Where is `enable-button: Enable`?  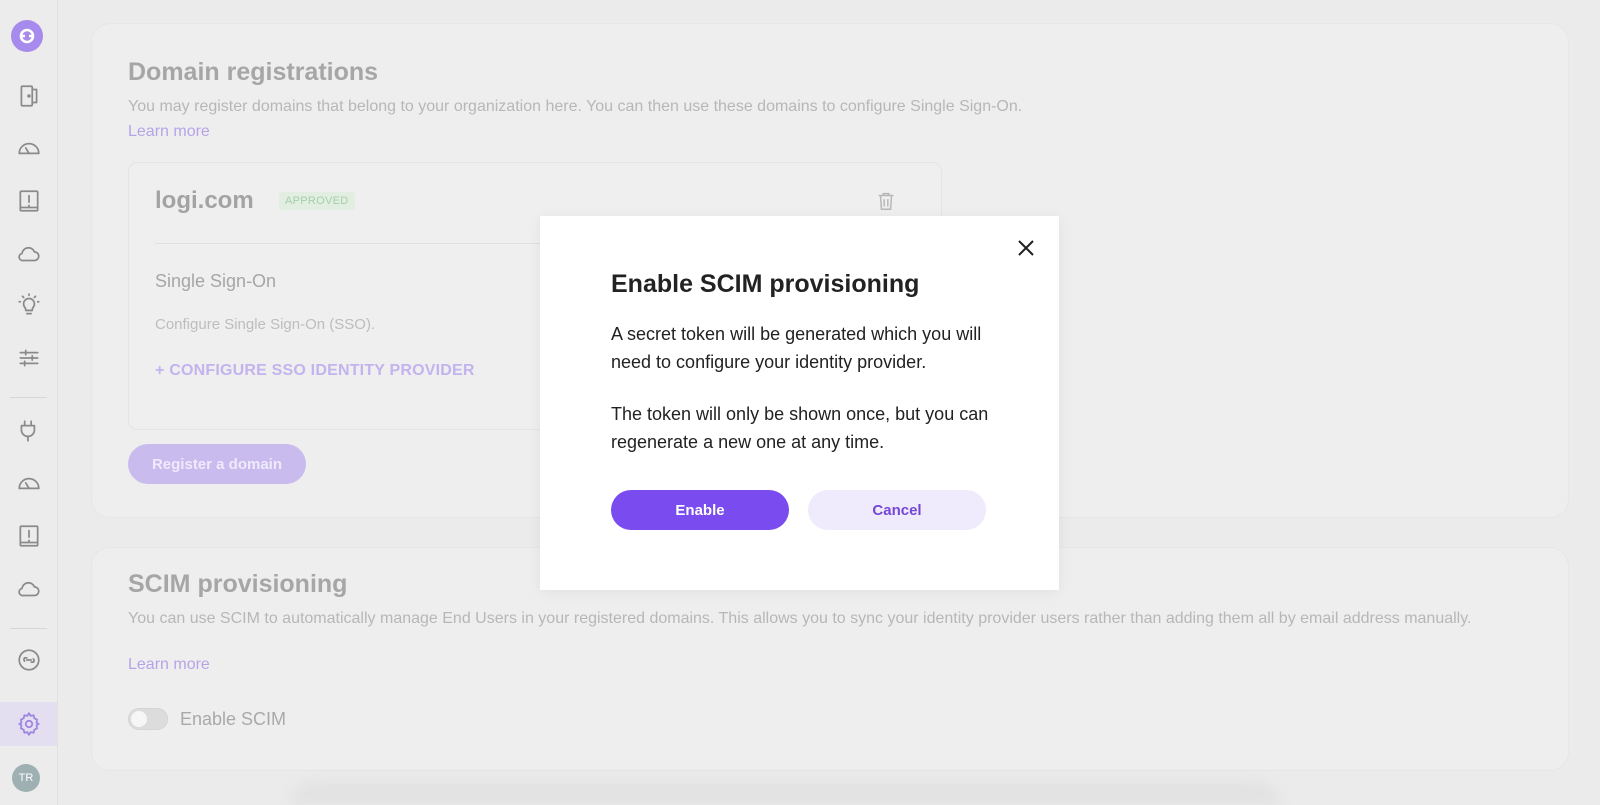
enable-button: Enable is located at coordinates (700, 510).